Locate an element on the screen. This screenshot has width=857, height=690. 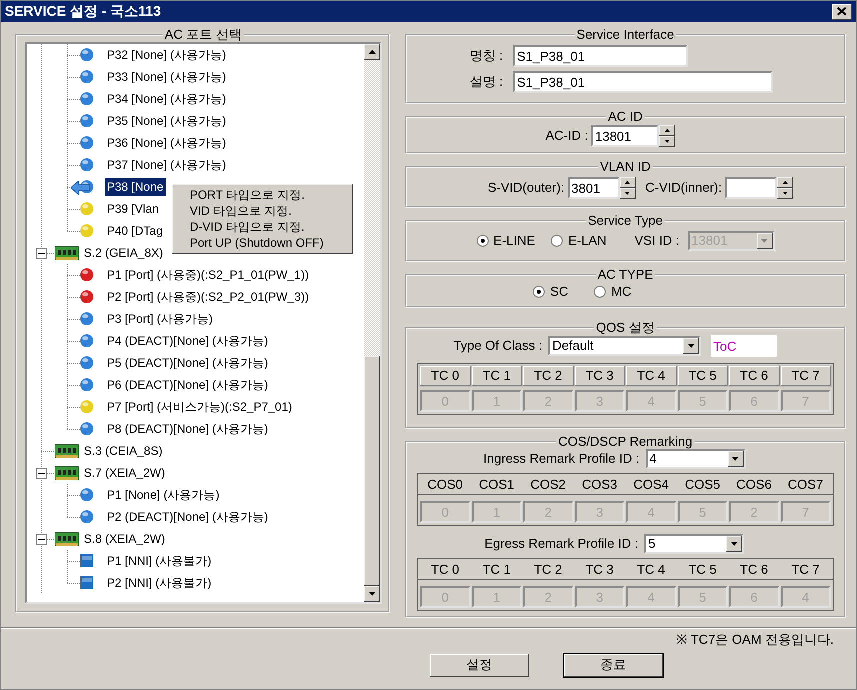
tree-item: P1 [Port] (사용중)(:S2_P1_01(PW_1)) is located at coordinates (208, 275).